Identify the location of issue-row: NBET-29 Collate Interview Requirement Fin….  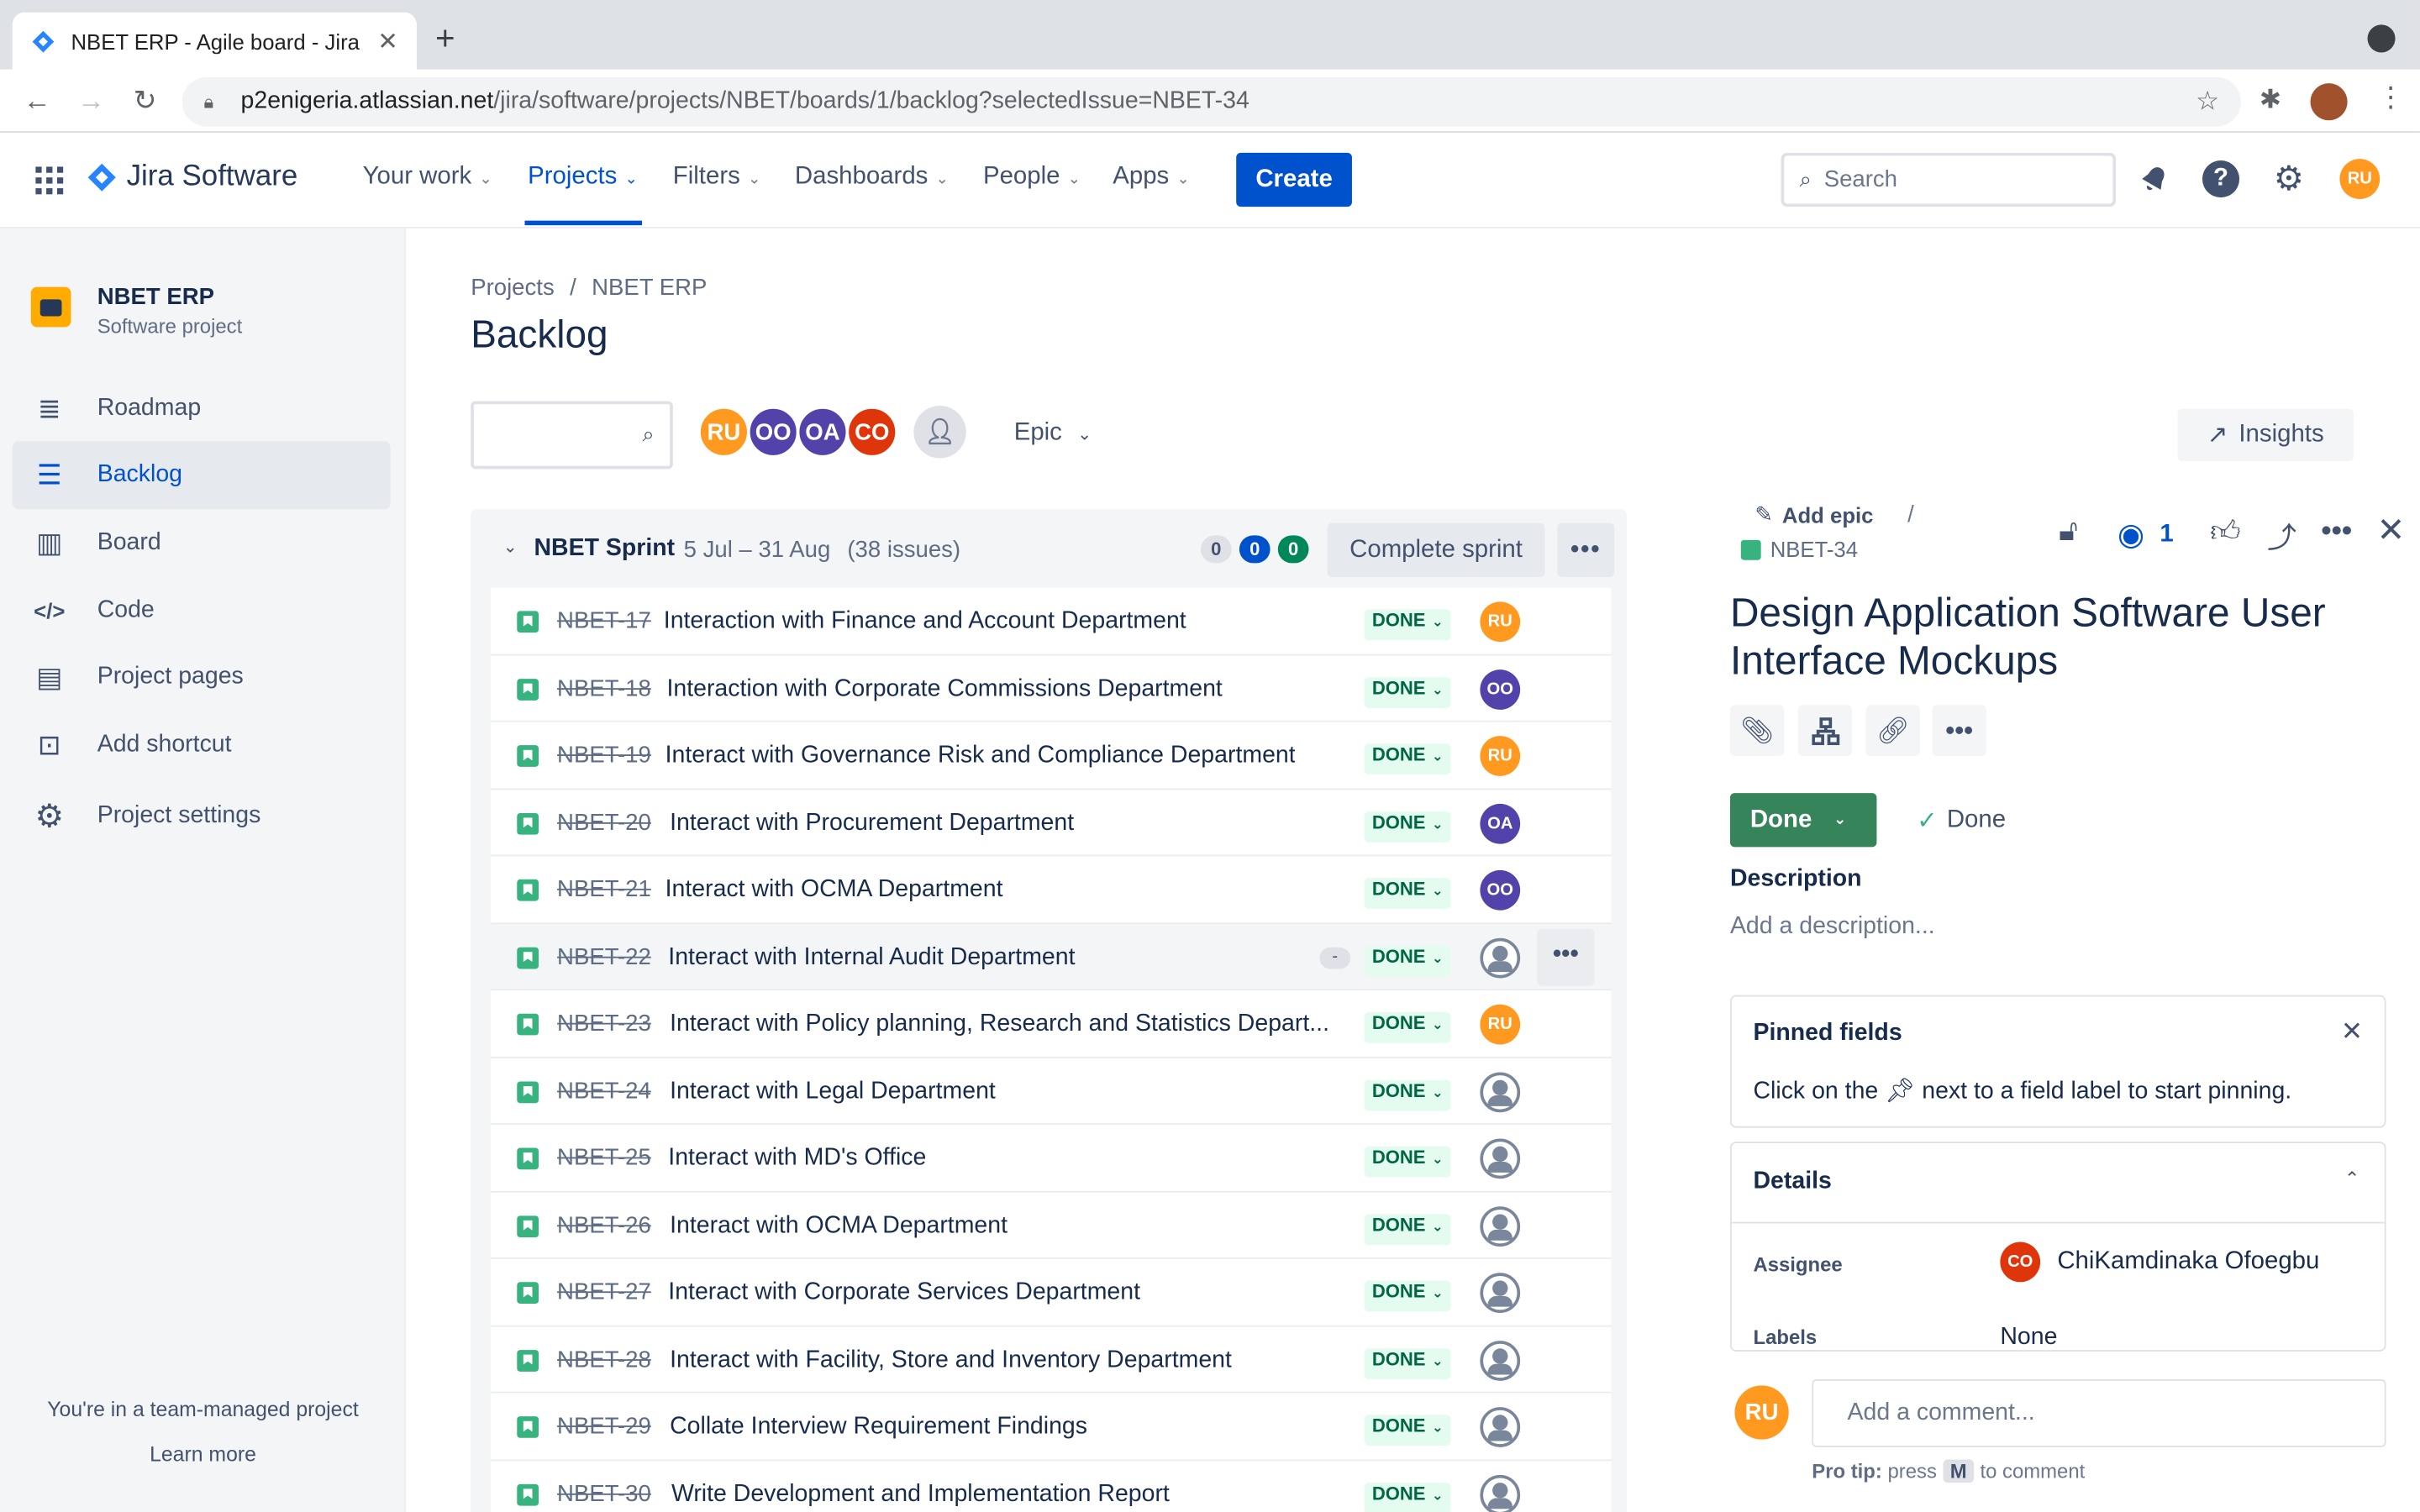
(1051, 1427).